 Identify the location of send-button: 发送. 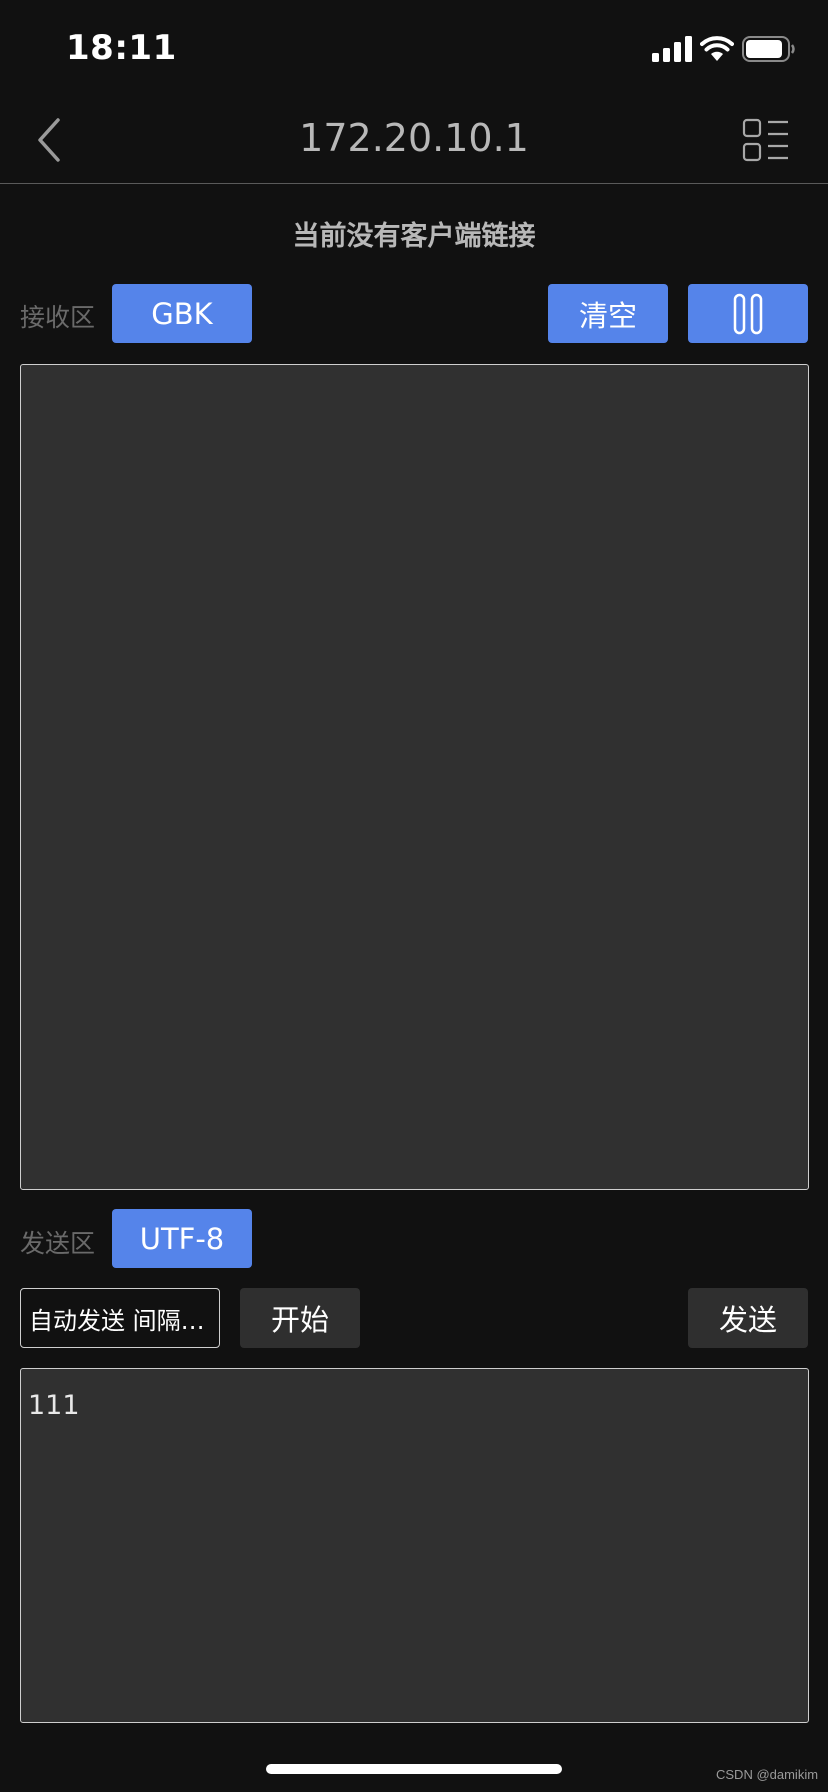
(748, 1318).